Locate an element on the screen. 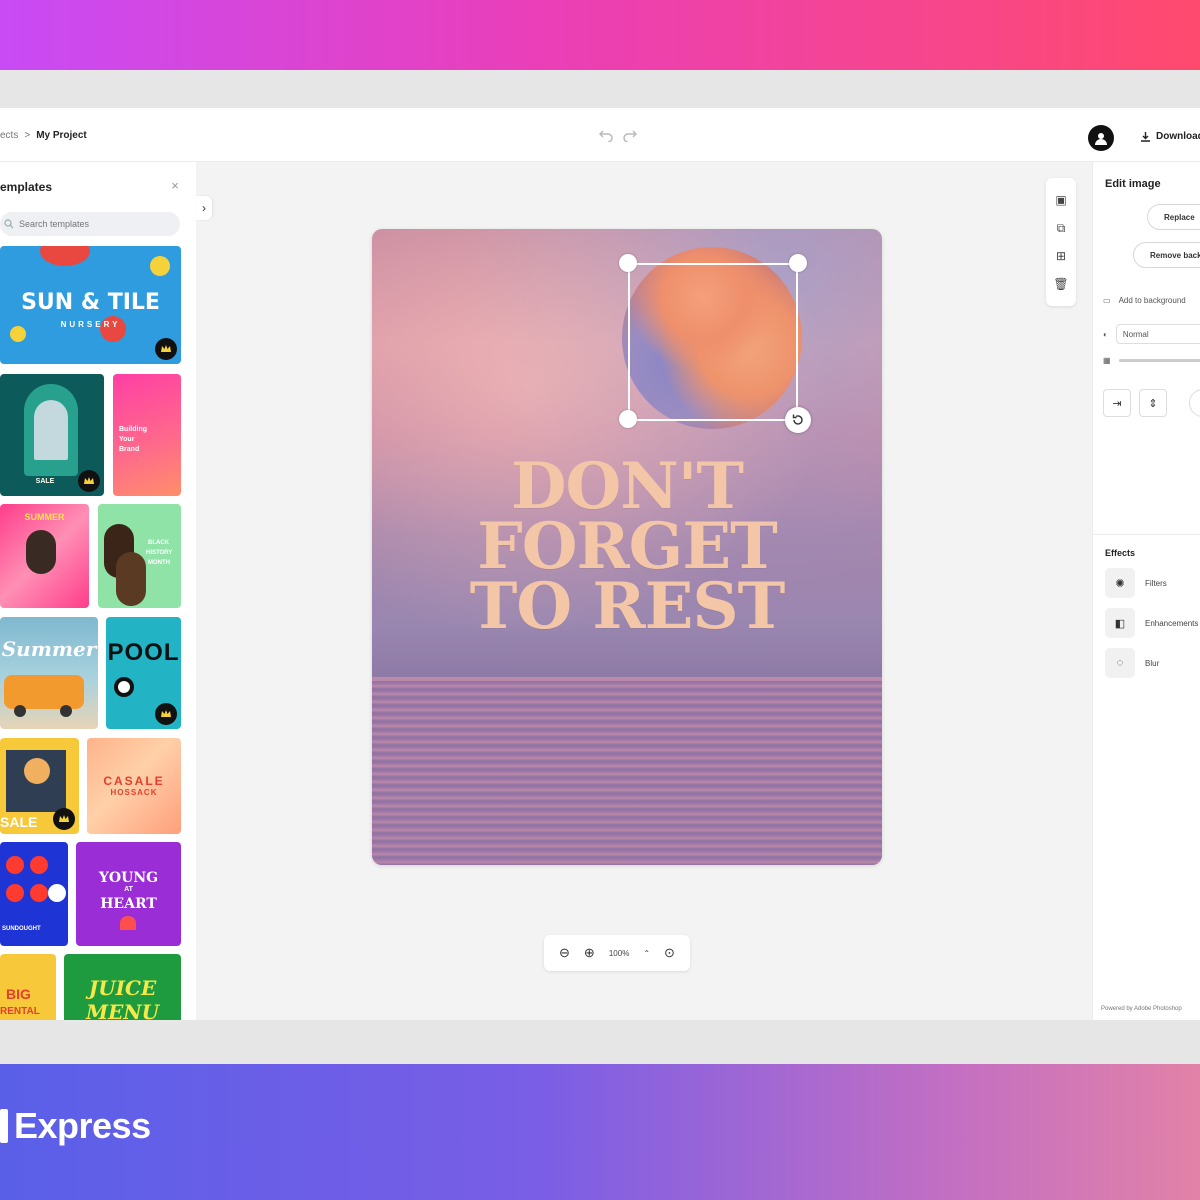 The width and height of the screenshot is (1200, 1200). zoom-out-icon: ⊖ is located at coordinates (564, 953).